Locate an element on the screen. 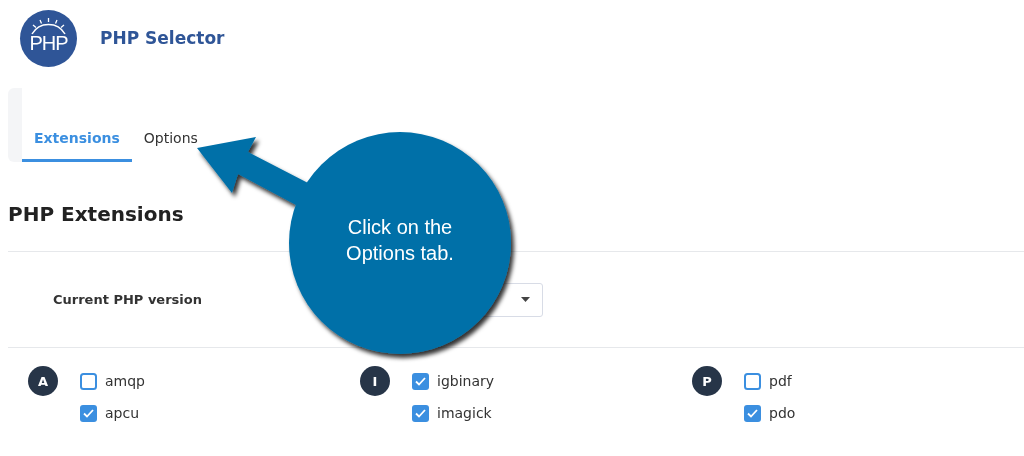  tab: Options is located at coordinates (170, 146).